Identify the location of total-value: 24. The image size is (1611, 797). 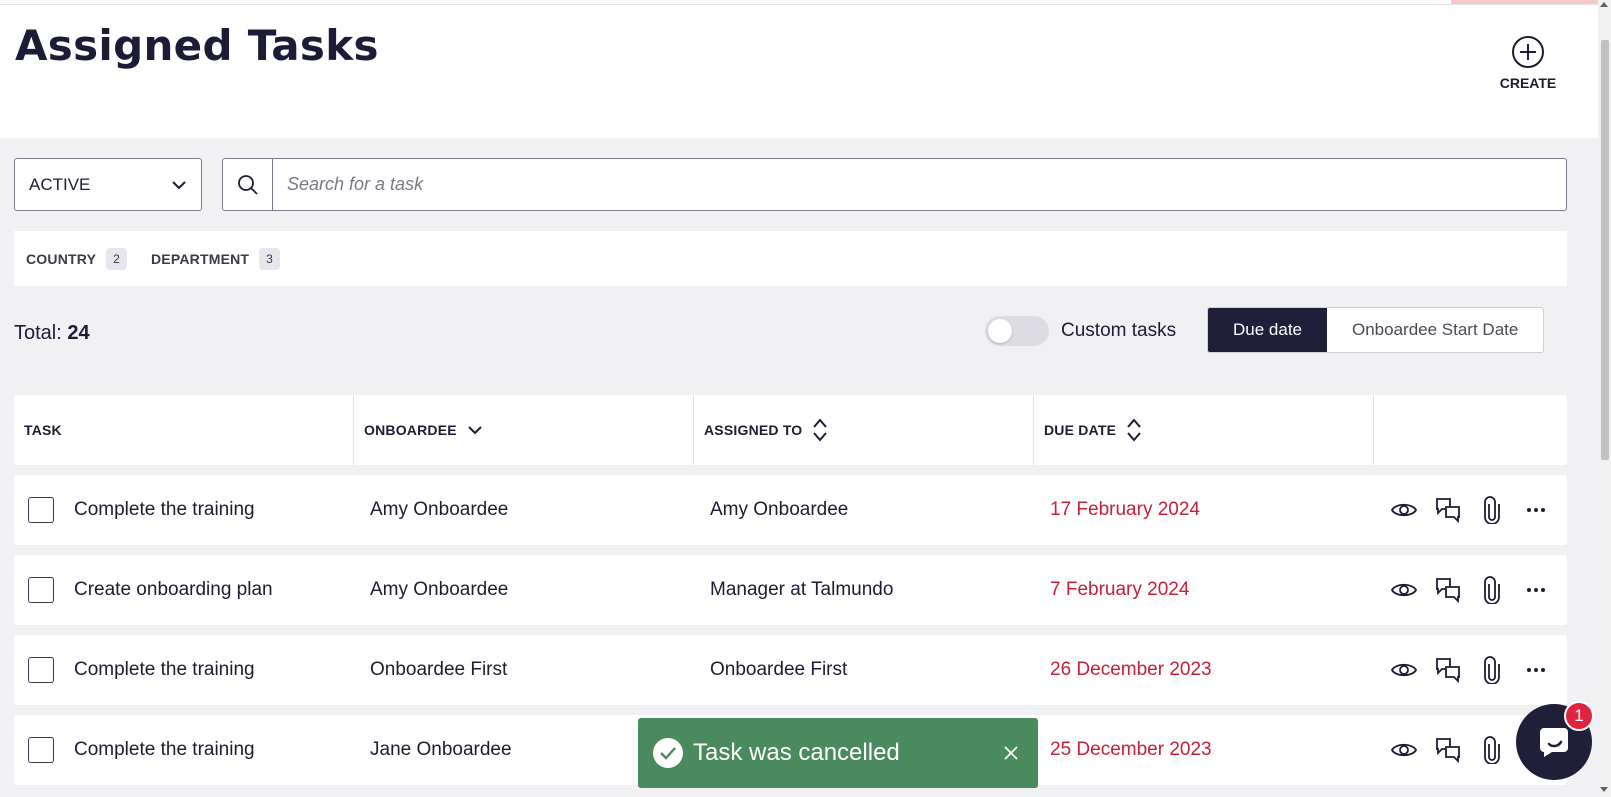
(78, 333).